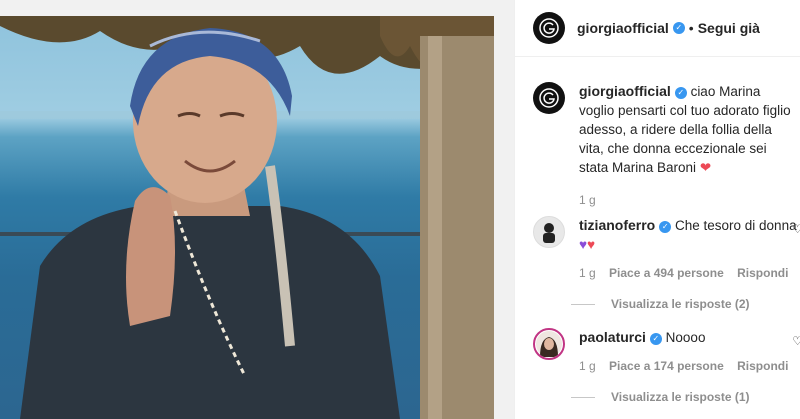 The image size is (800, 419). I want to click on view-replies-label: Visualizza le risposte (1), so click(680, 397).